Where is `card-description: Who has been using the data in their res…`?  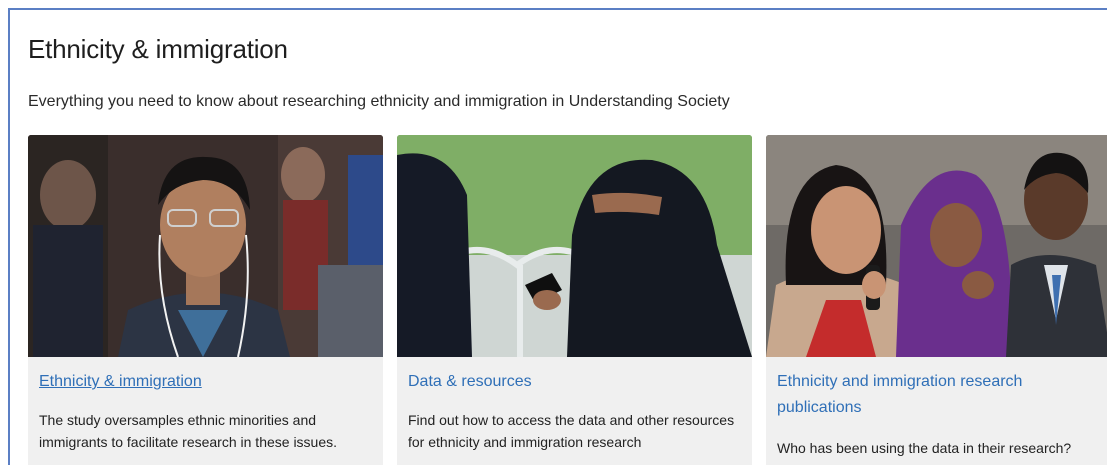 card-description: Who has been using the data in their res… is located at coordinates (924, 448).